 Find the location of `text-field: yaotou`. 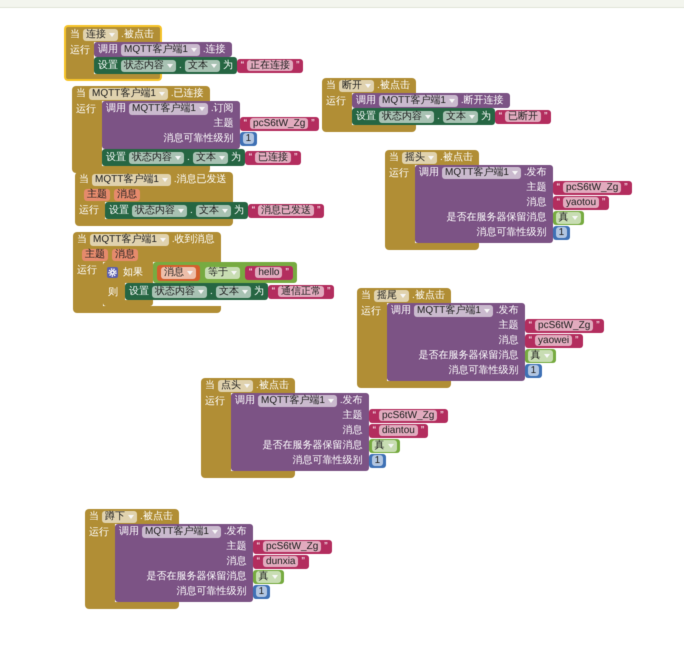

text-field: yaotou is located at coordinates (581, 202).